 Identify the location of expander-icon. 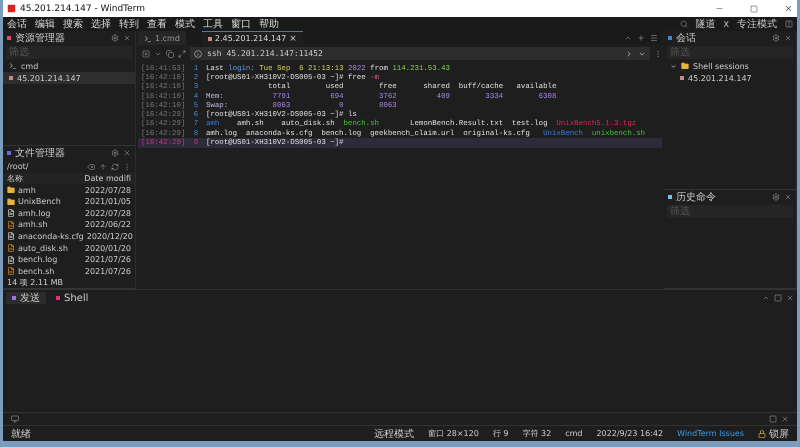
(673, 66).